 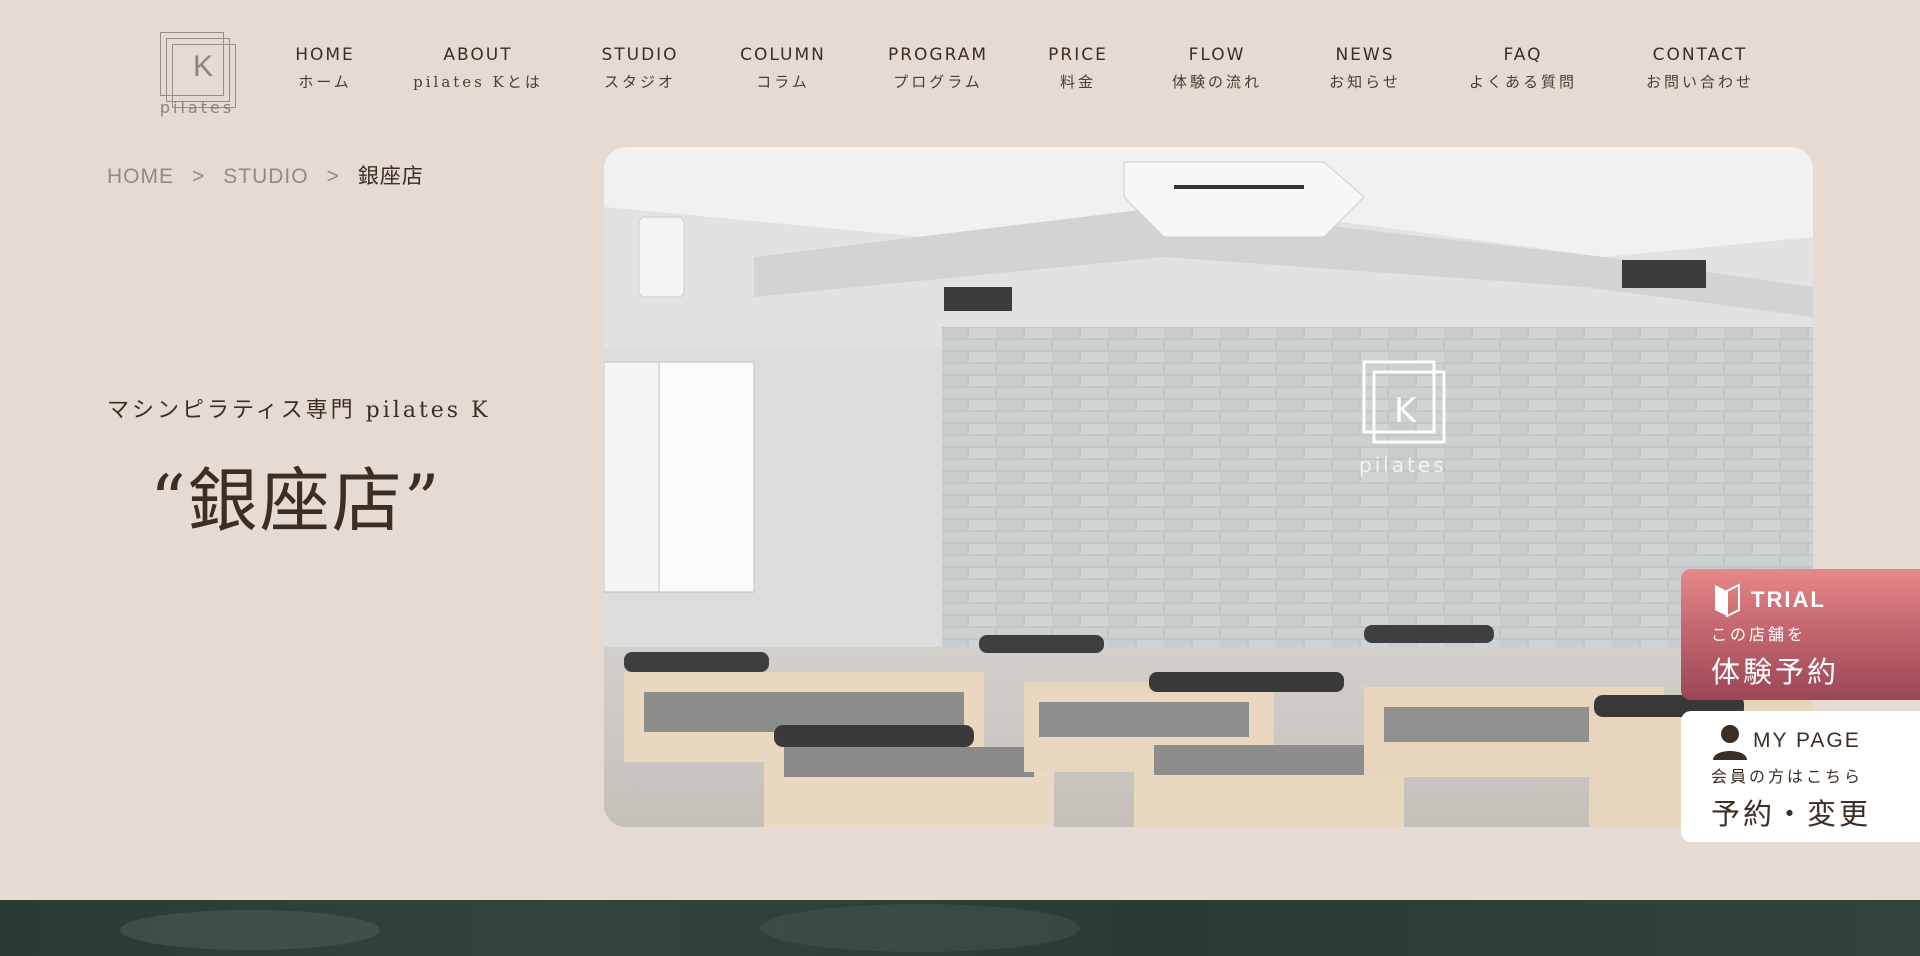 I want to click on book-icon, so click(x=1727, y=600).